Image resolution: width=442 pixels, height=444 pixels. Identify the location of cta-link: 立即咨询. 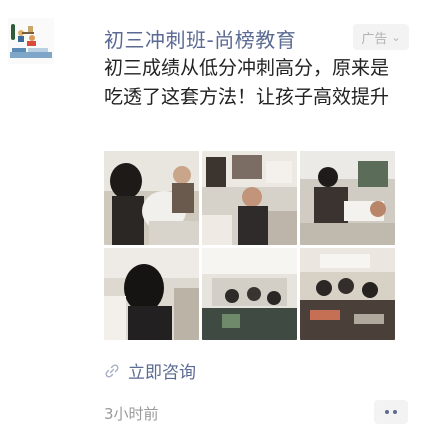
(150, 370).